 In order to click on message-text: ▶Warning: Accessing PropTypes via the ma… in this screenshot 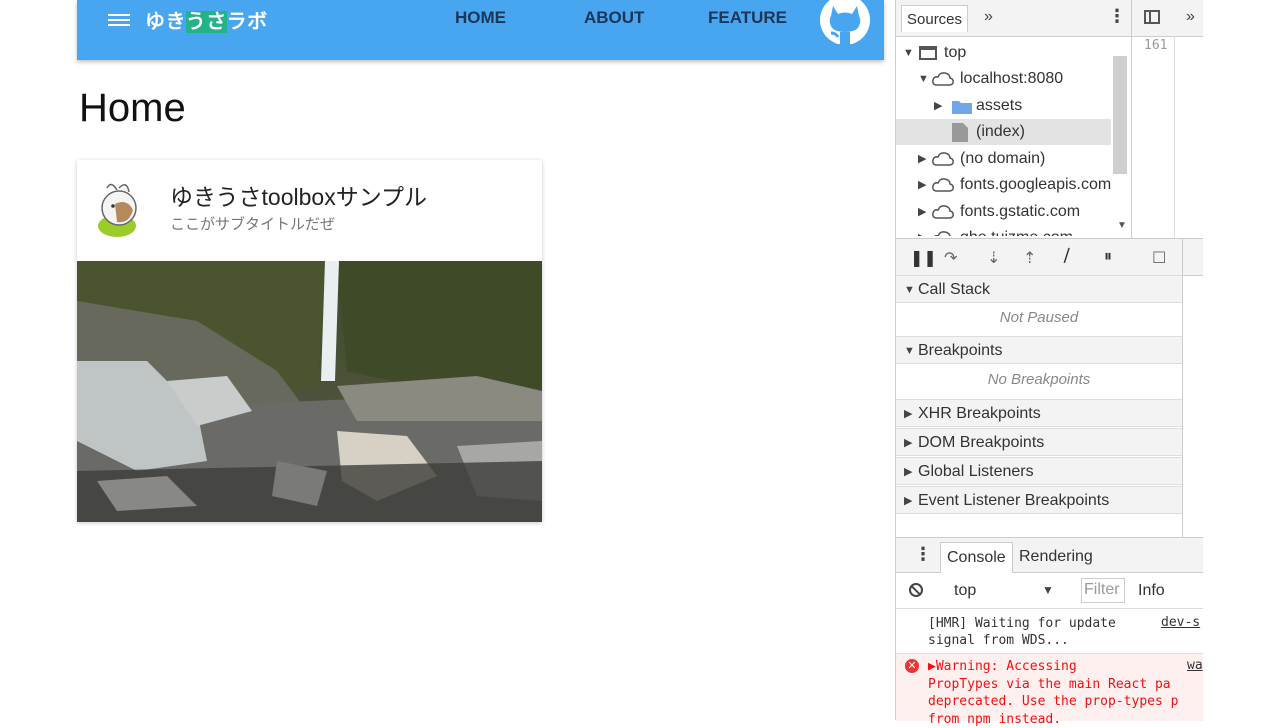, I will do `click(1053, 693)`.